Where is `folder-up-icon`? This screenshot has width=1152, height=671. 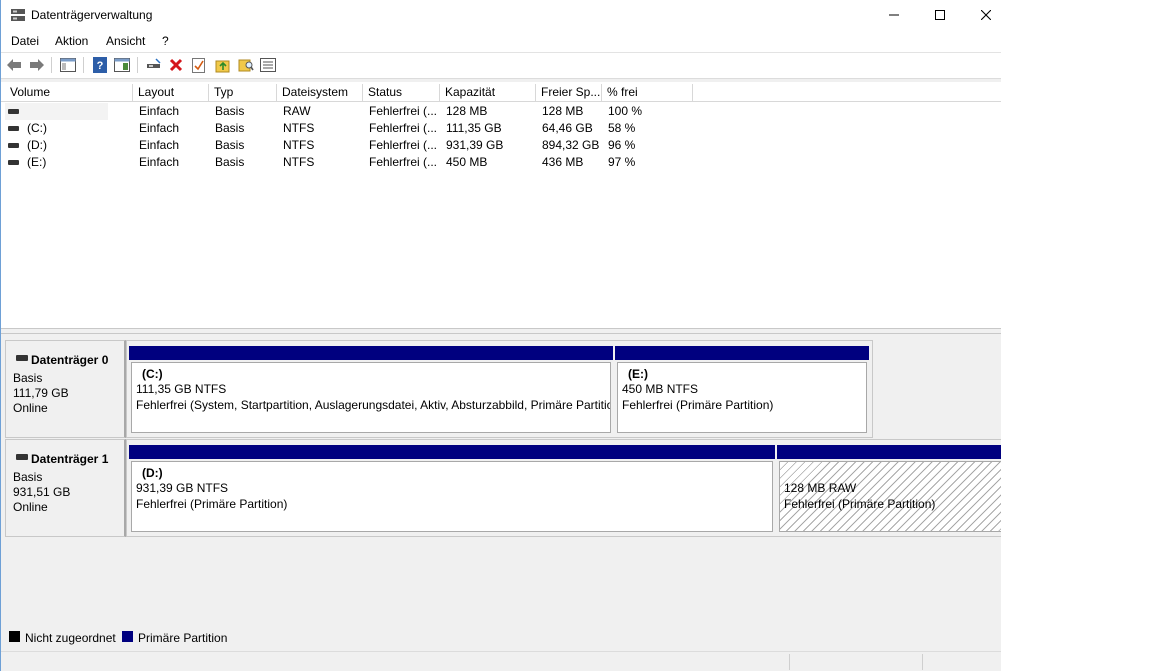 folder-up-icon is located at coordinates (222, 66).